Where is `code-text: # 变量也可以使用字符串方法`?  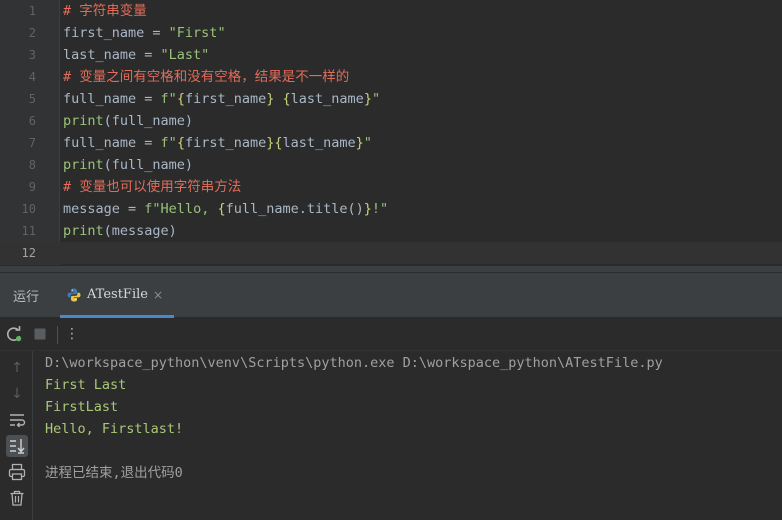 code-text: # 变量也可以使用字符串方法 is located at coordinates (152, 187).